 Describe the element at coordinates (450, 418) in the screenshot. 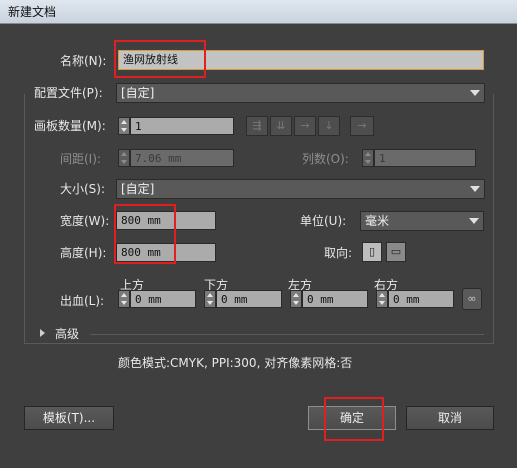

I see `cancel-button: 取消` at that location.